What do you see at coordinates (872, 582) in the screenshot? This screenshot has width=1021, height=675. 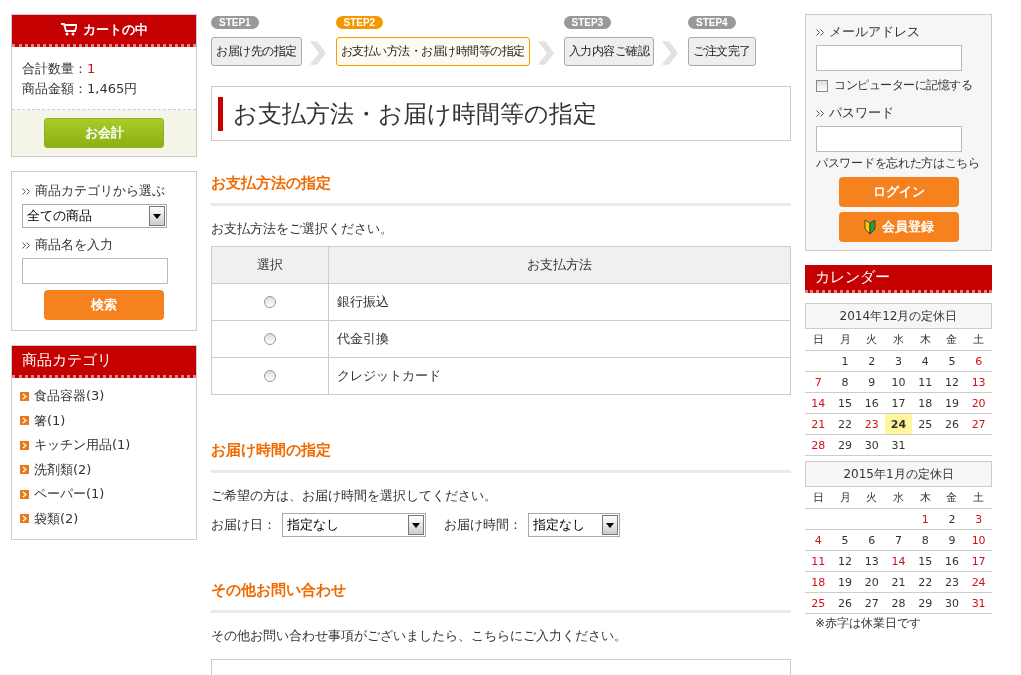 I see `calendar-day: 20` at bounding box center [872, 582].